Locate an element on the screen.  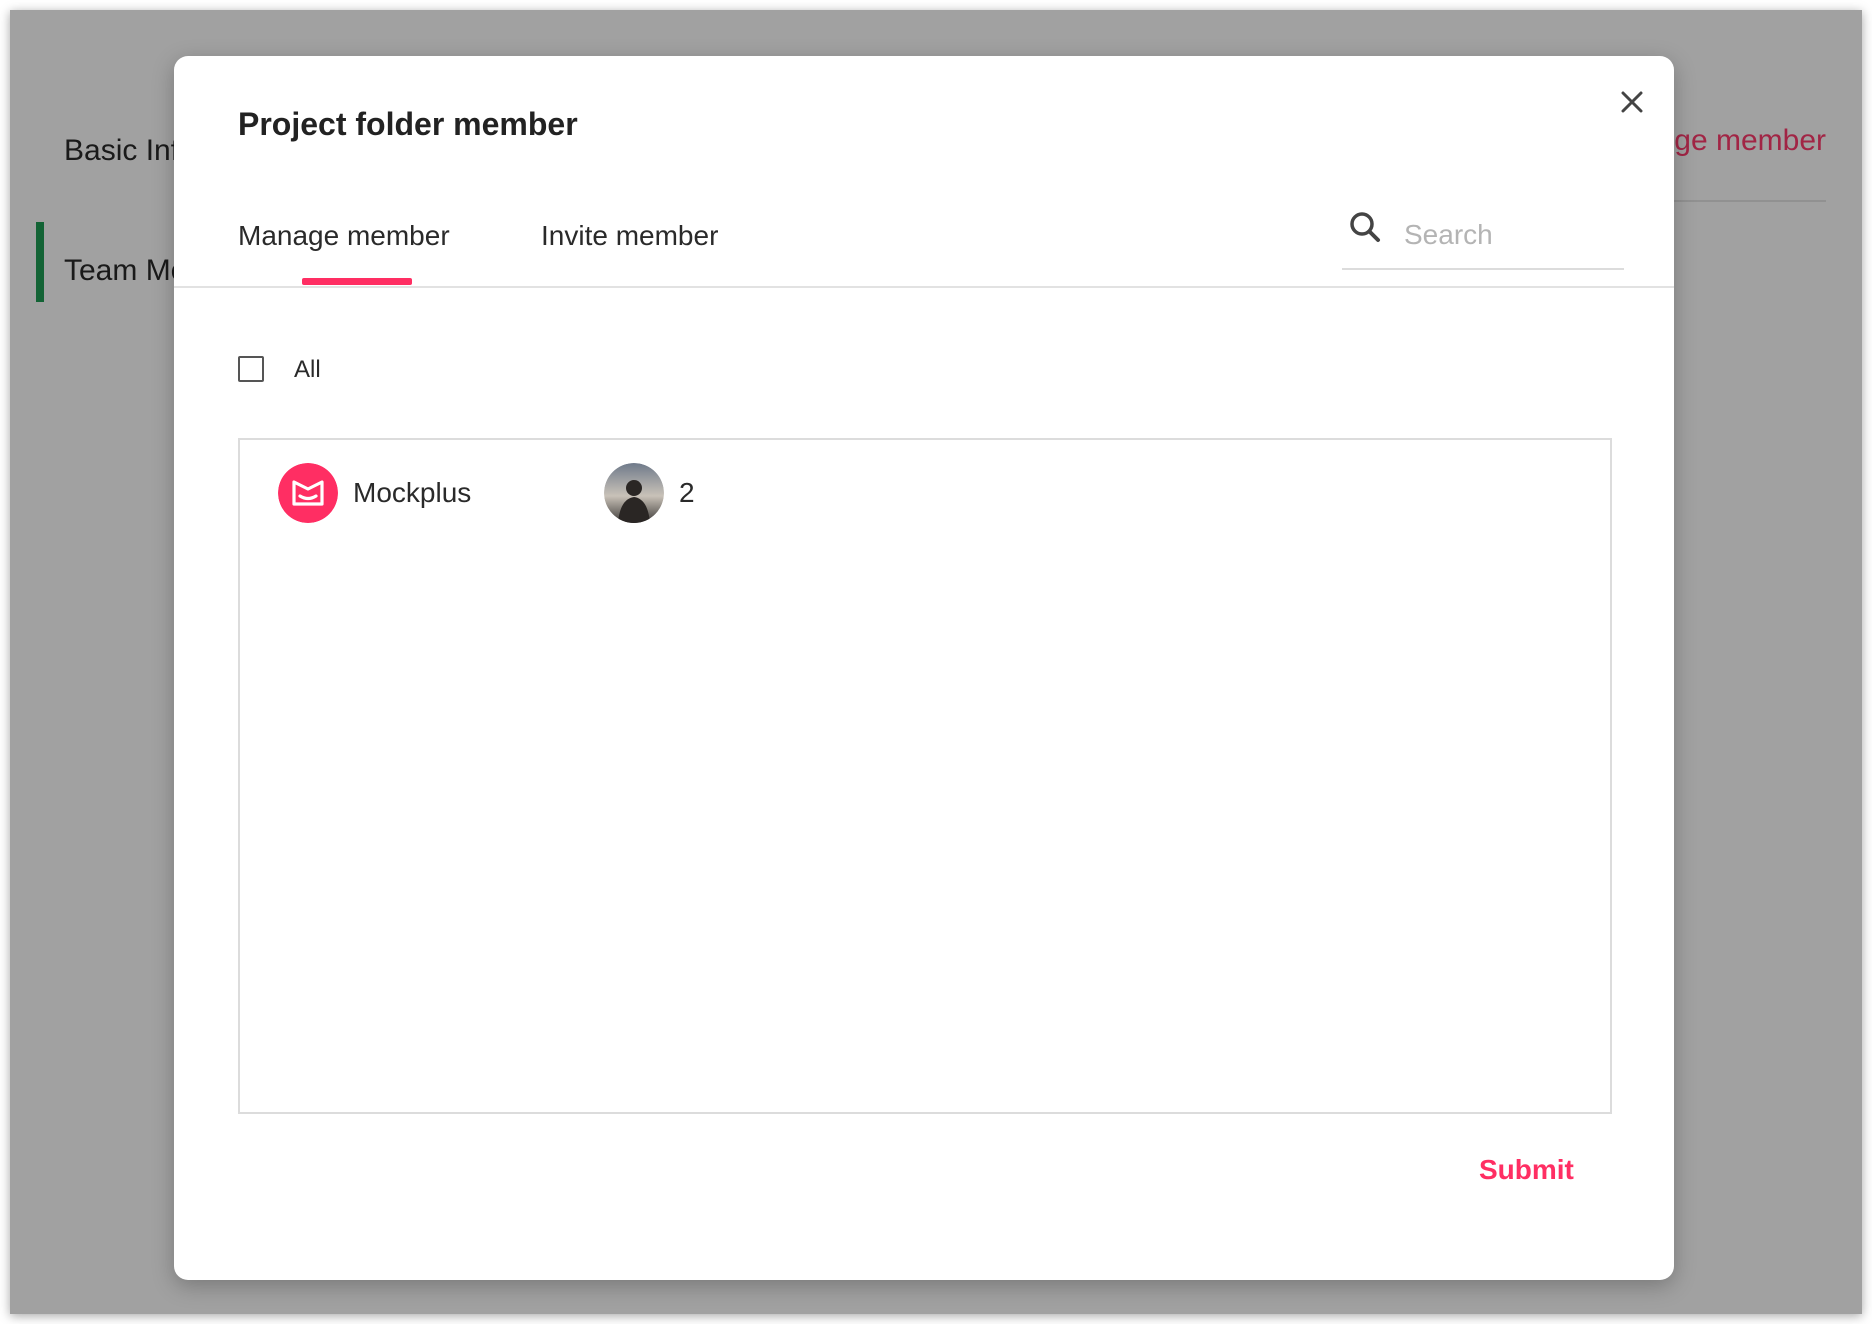
member-item: Mockplus is located at coordinates (374, 493).